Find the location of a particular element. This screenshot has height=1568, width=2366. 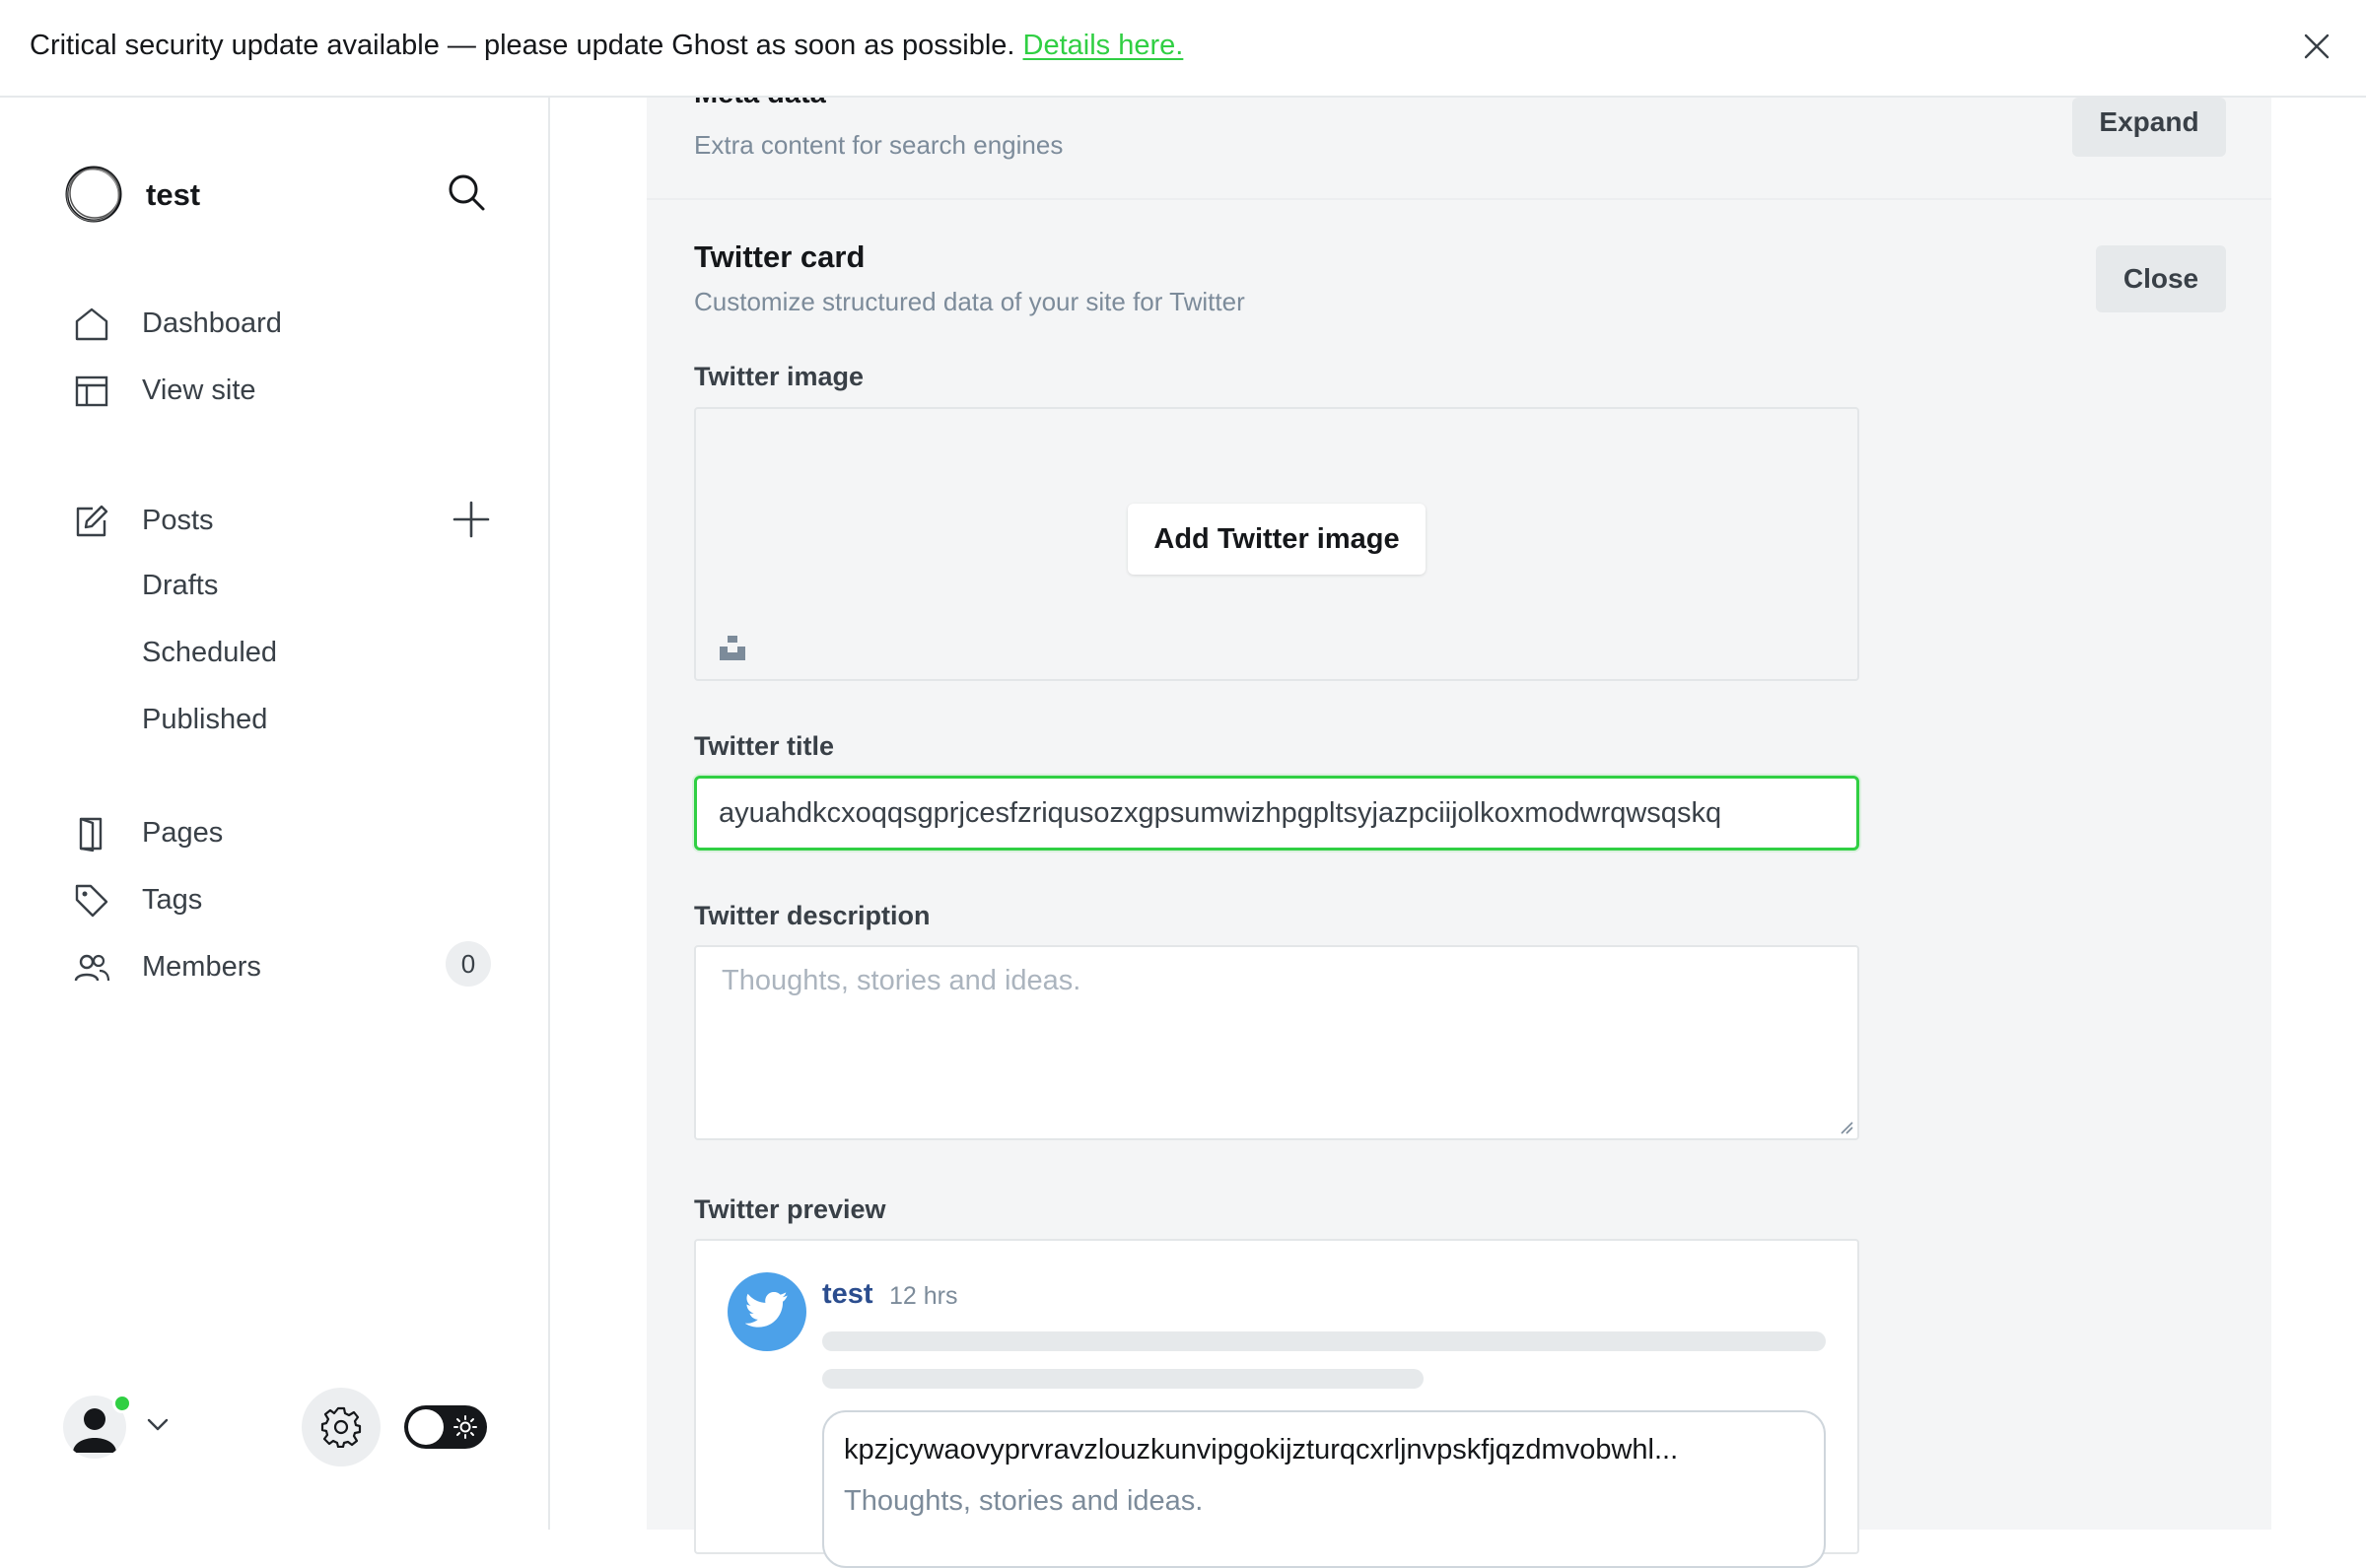

sidebar-item-label: Posts is located at coordinates (178, 520).